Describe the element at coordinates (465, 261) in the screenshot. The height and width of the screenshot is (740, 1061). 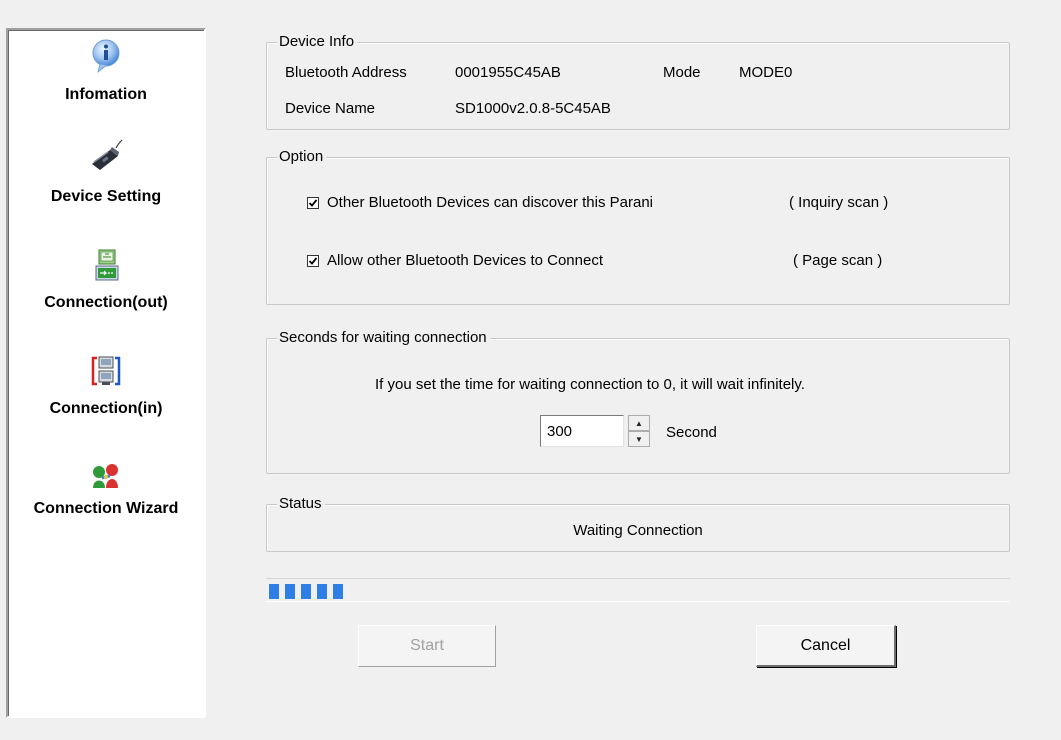
I see `page-scan-label: Allow other Bluetooth Devices to Connect` at that location.